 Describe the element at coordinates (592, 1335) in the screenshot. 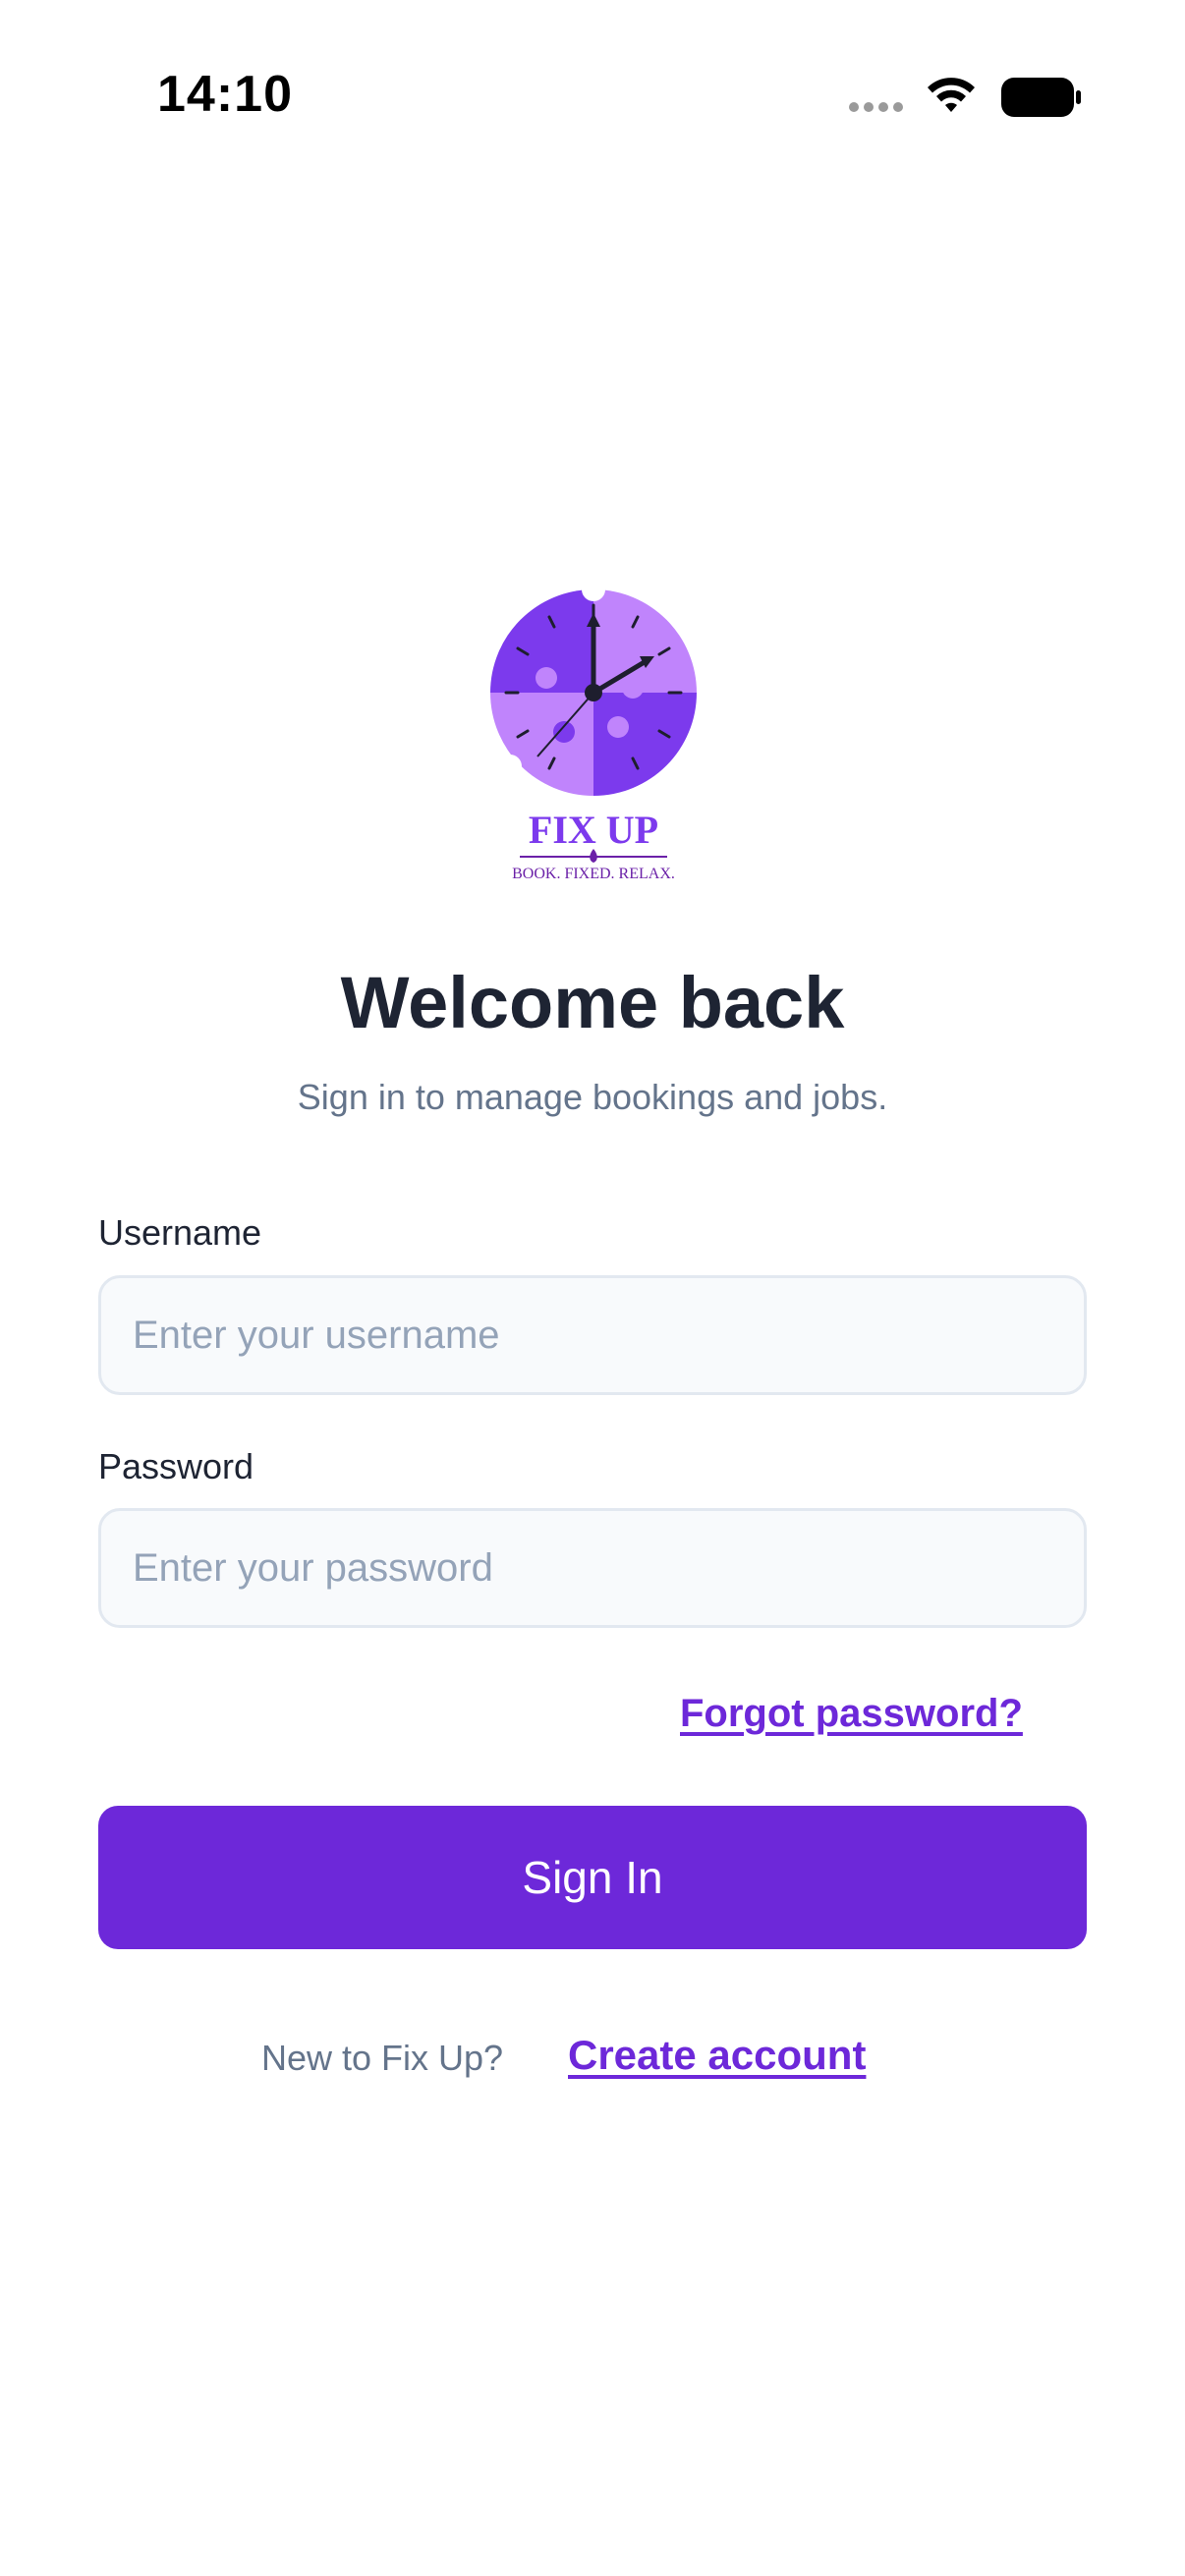

I see `username-input` at that location.